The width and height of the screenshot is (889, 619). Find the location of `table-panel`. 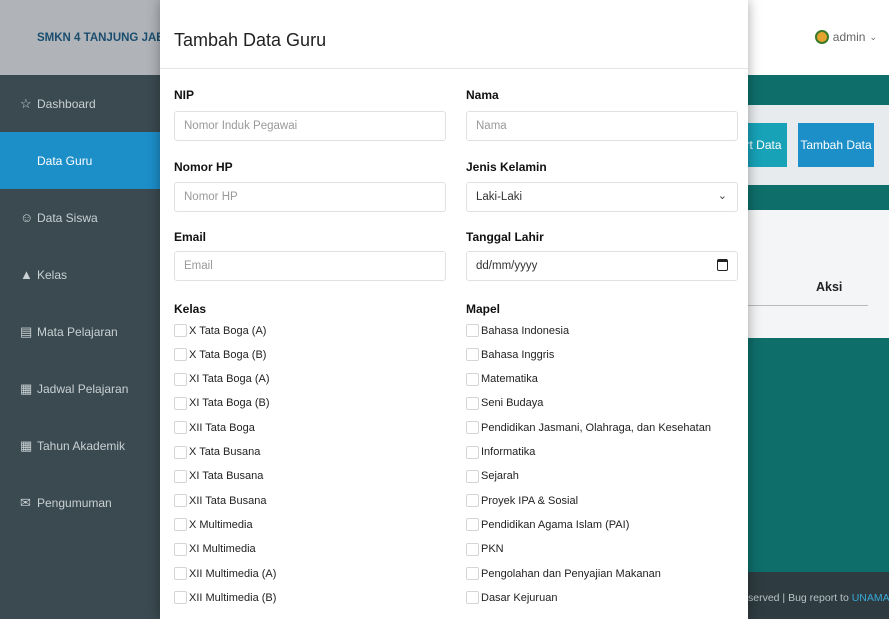

table-panel is located at coordinates (809, 274).